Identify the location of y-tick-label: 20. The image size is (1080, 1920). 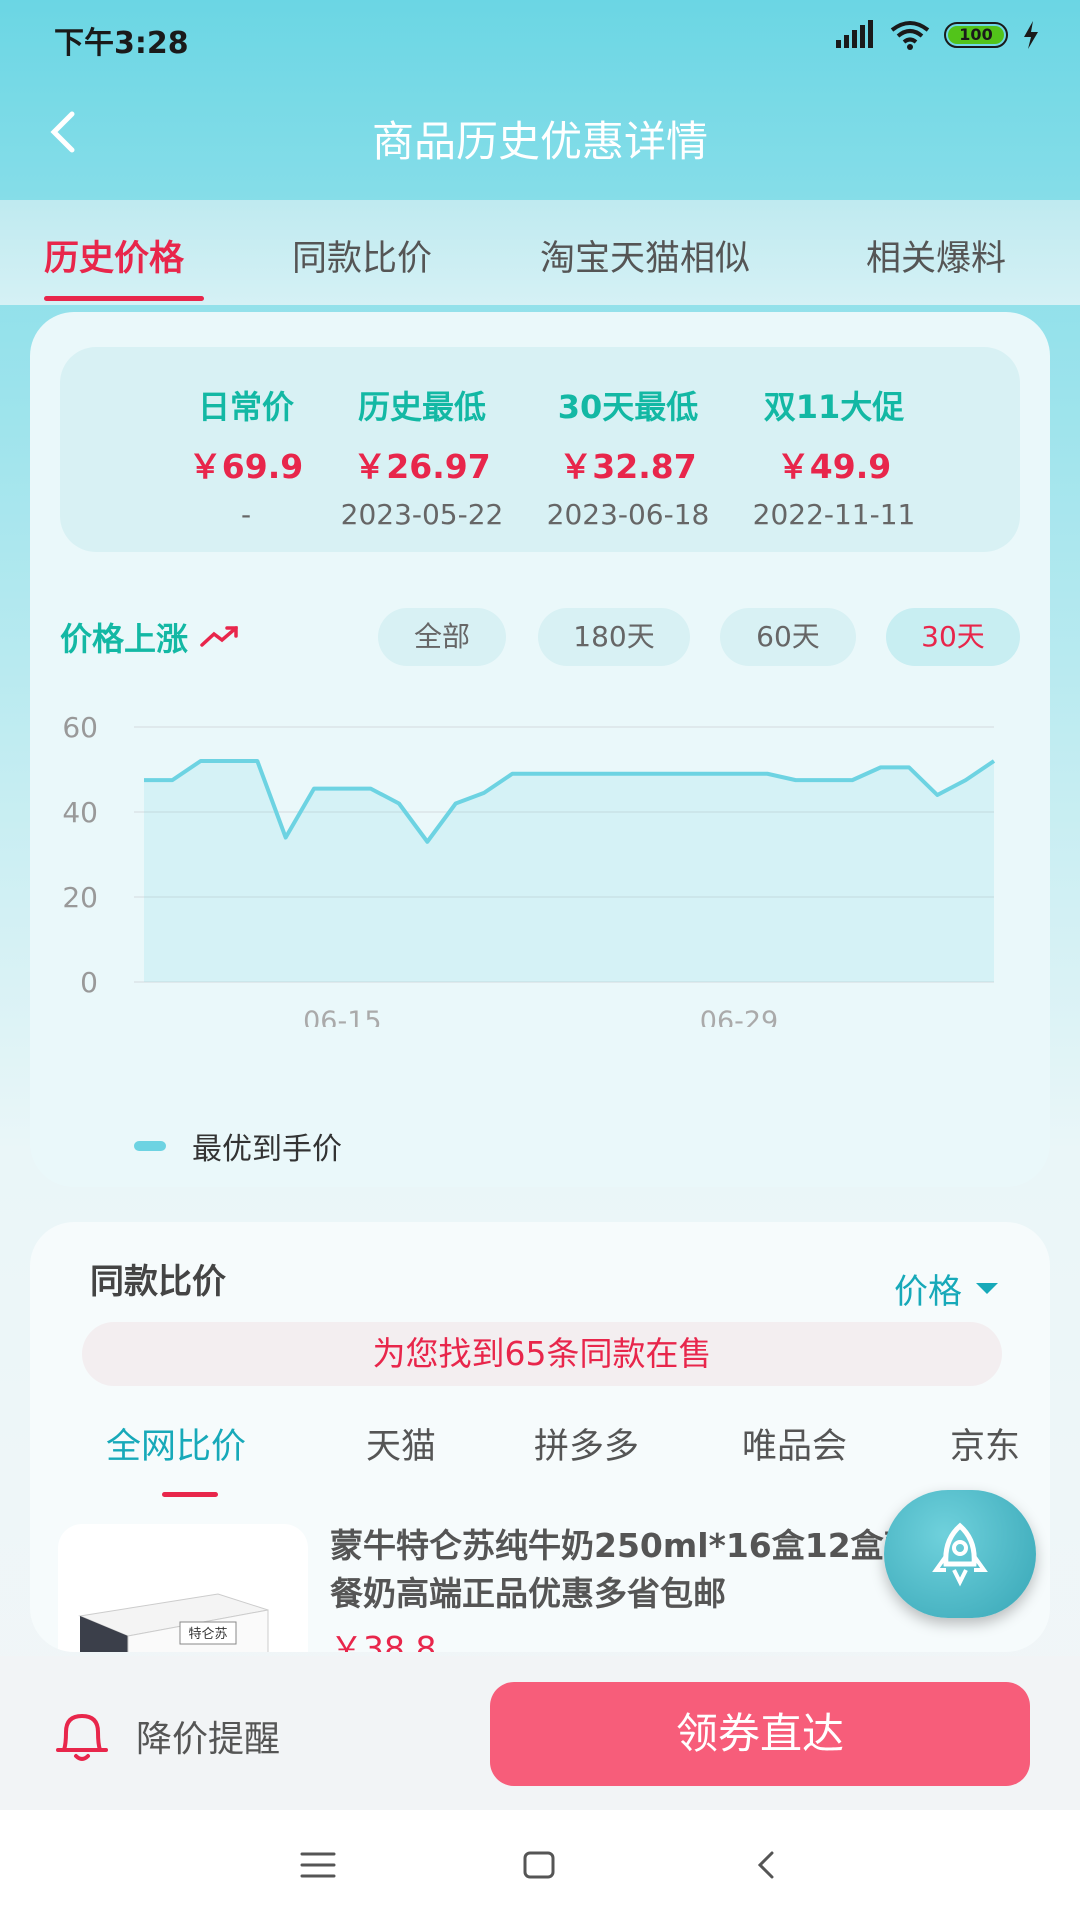
(80, 897).